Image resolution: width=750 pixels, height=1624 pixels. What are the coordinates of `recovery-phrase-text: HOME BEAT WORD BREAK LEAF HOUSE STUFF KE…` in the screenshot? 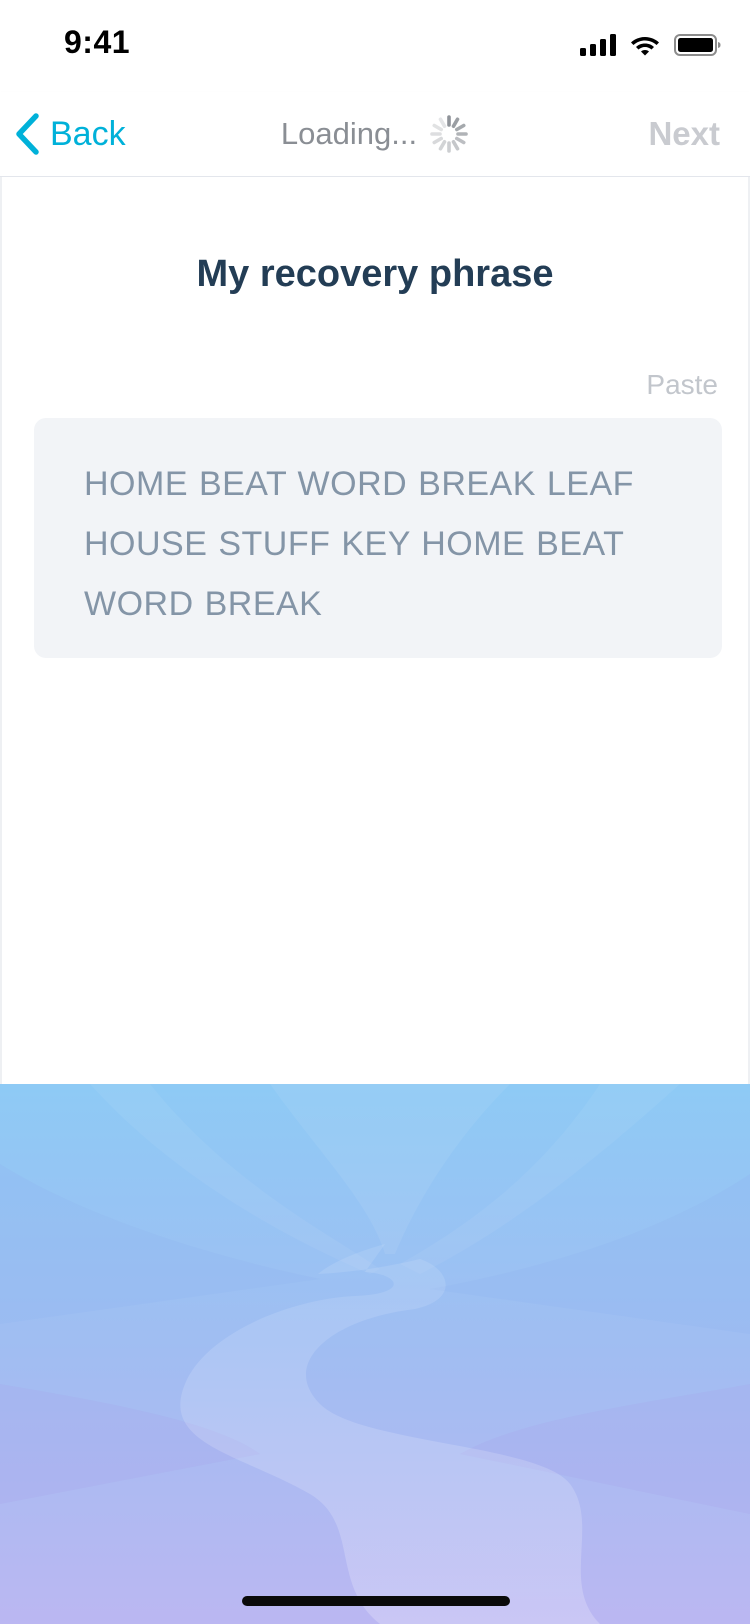 It's located at (359, 544).